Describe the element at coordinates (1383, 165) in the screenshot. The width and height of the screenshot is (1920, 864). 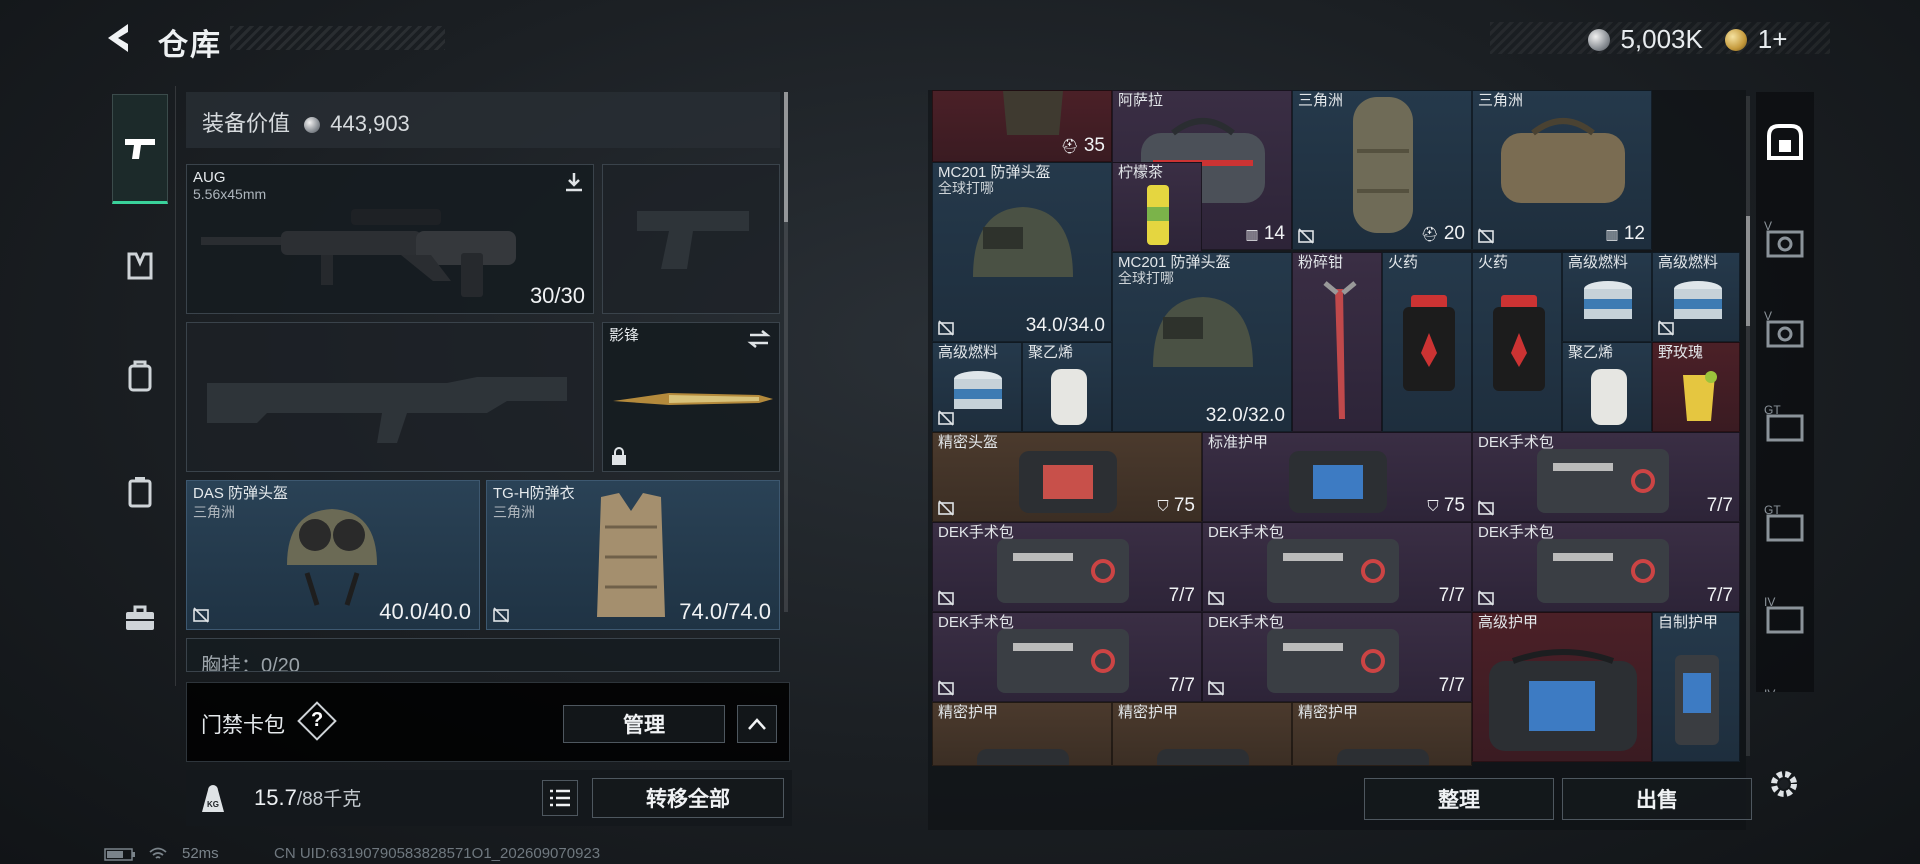
I see `sack-image` at that location.